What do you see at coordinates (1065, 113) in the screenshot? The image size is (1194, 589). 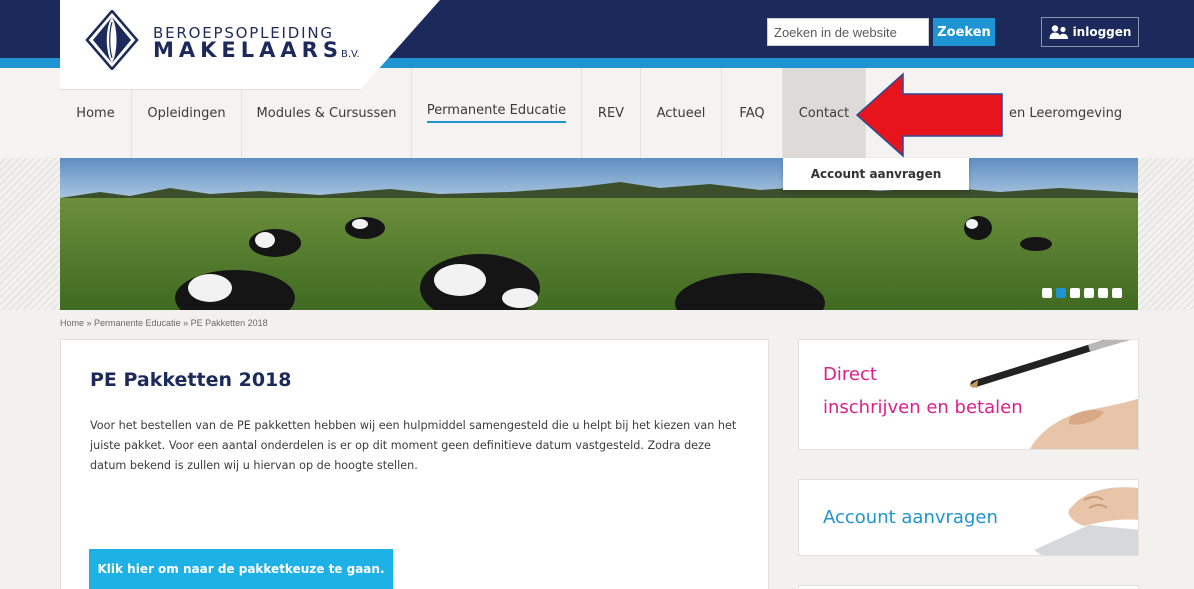 I see `nav-item-leeromgeving: en Leeromgeving` at bounding box center [1065, 113].